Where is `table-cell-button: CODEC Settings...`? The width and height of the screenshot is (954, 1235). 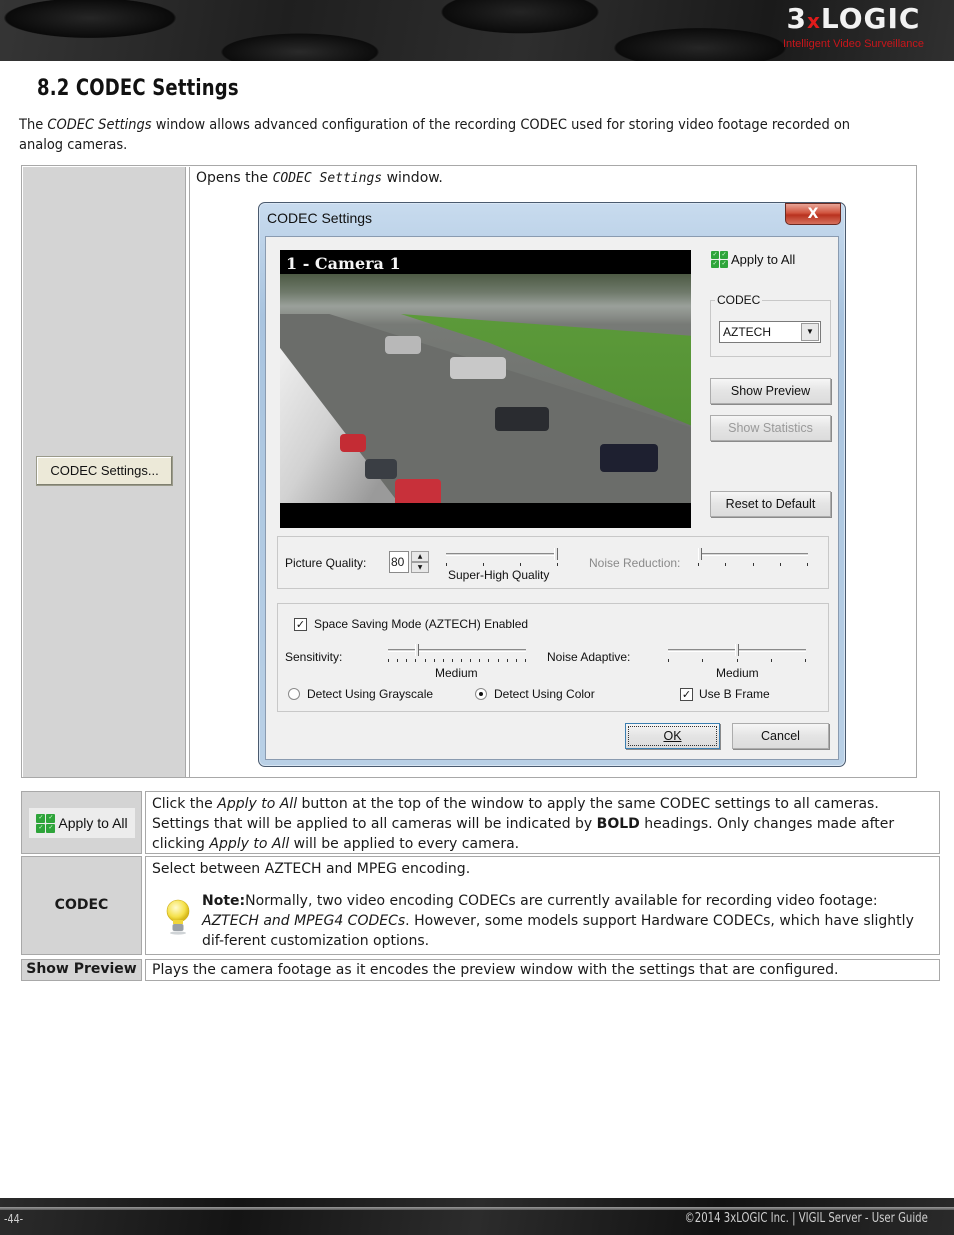
table-cell-button: CODEC Settings... is located at coordinates (104, 472).